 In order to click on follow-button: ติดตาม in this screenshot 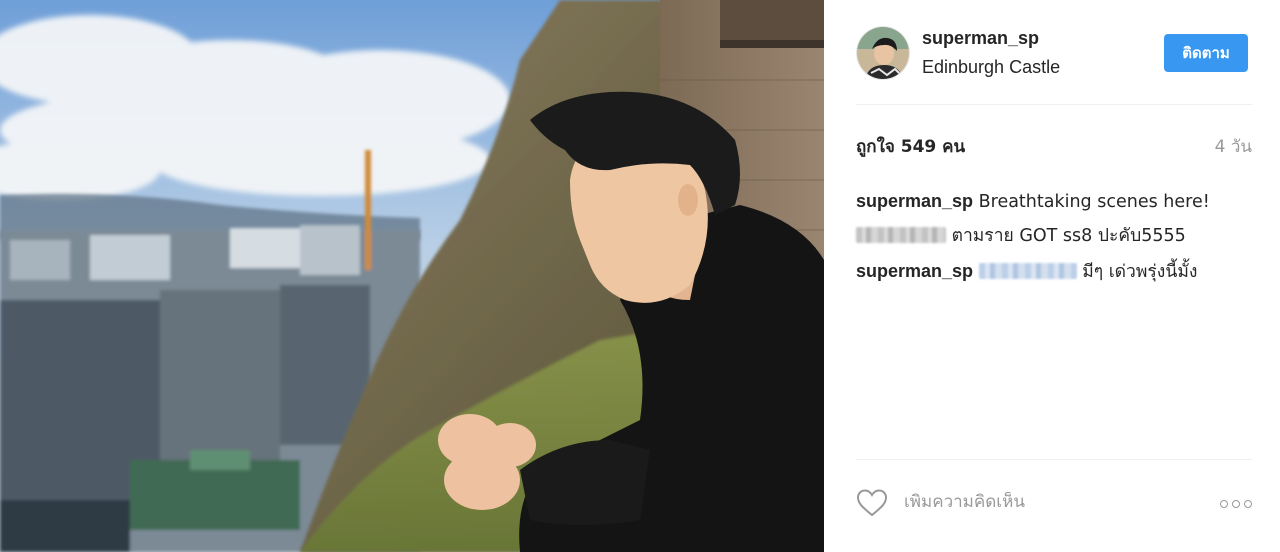, I will do `click(1206, 53)`.